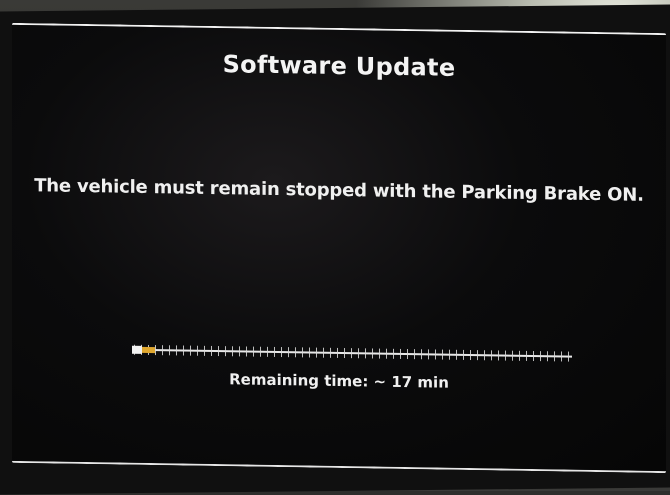 This screenshot has height=495, width=670. What do you see at coordinates (339, 66) in the screenshot?
I see `page-title: Software Update` at bounding box center [339, 66].